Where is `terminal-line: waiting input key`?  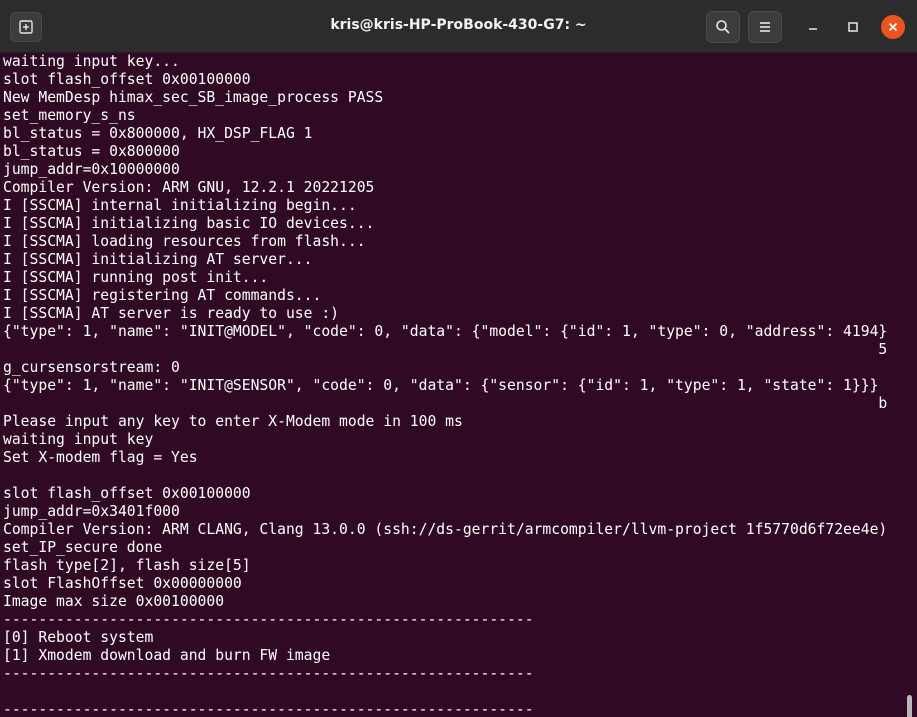
terminal-line: waiting input key is located at coordinates (78, 439).